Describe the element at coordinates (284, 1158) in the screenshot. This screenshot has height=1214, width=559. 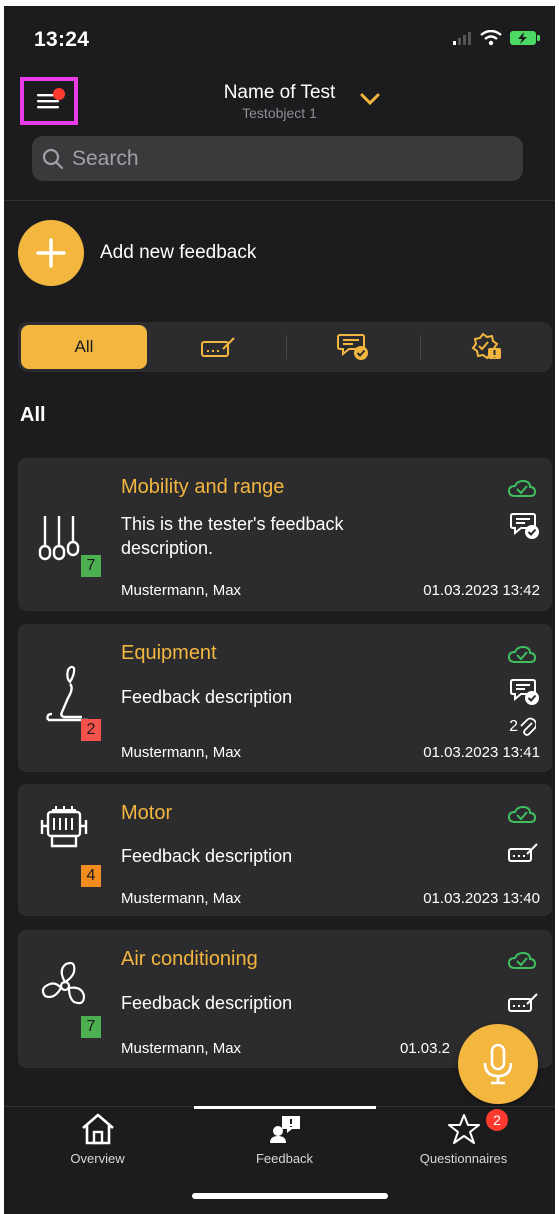
I see `tab-feedback-label: Feedback` at that location.